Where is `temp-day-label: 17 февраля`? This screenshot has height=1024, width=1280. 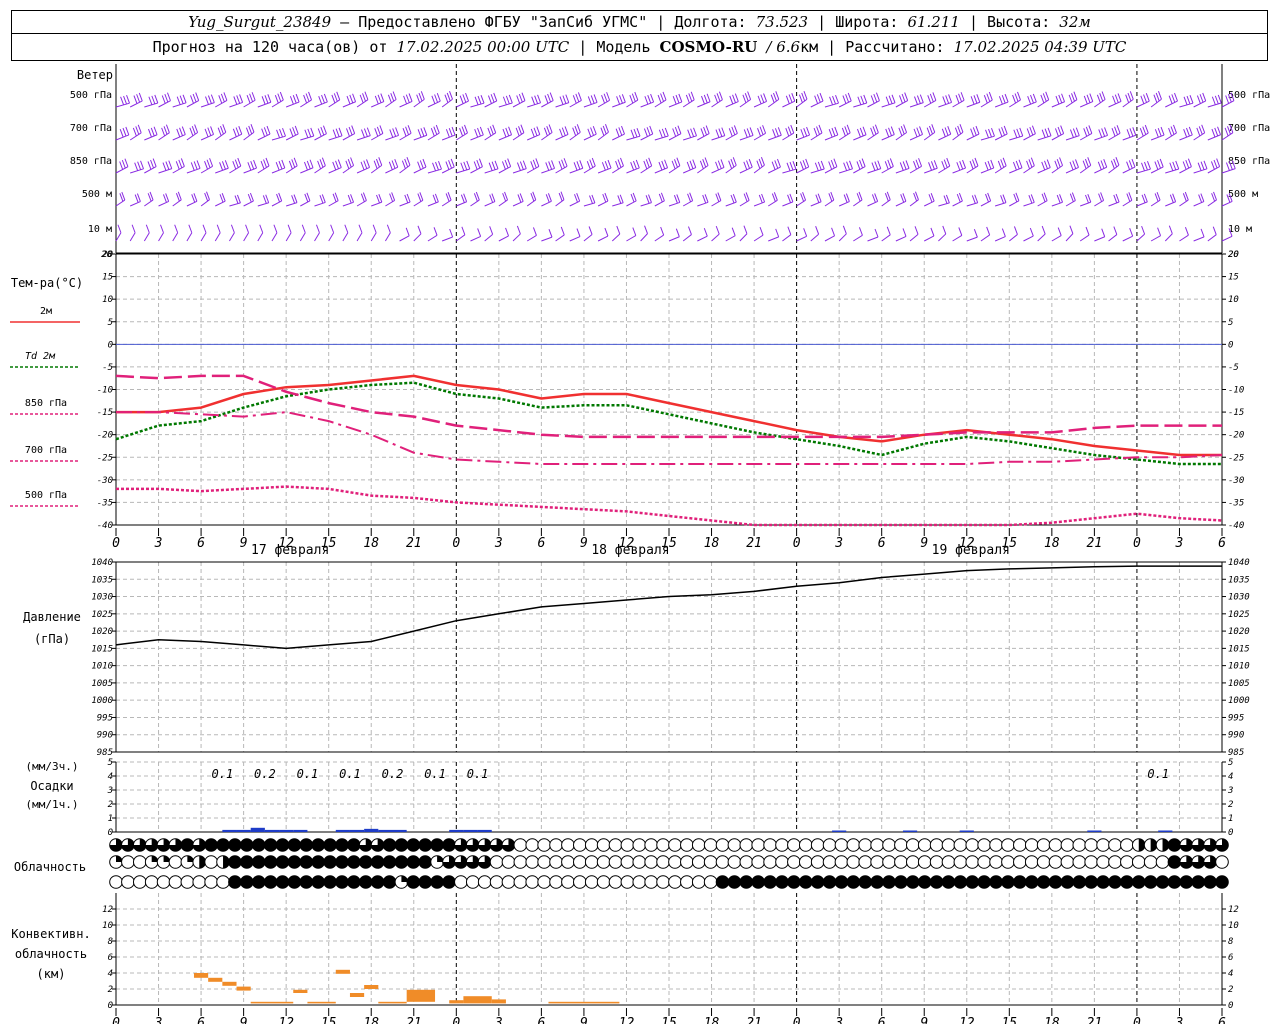
temp-day-label: 17 февраля is located at coordinates (290, 550).